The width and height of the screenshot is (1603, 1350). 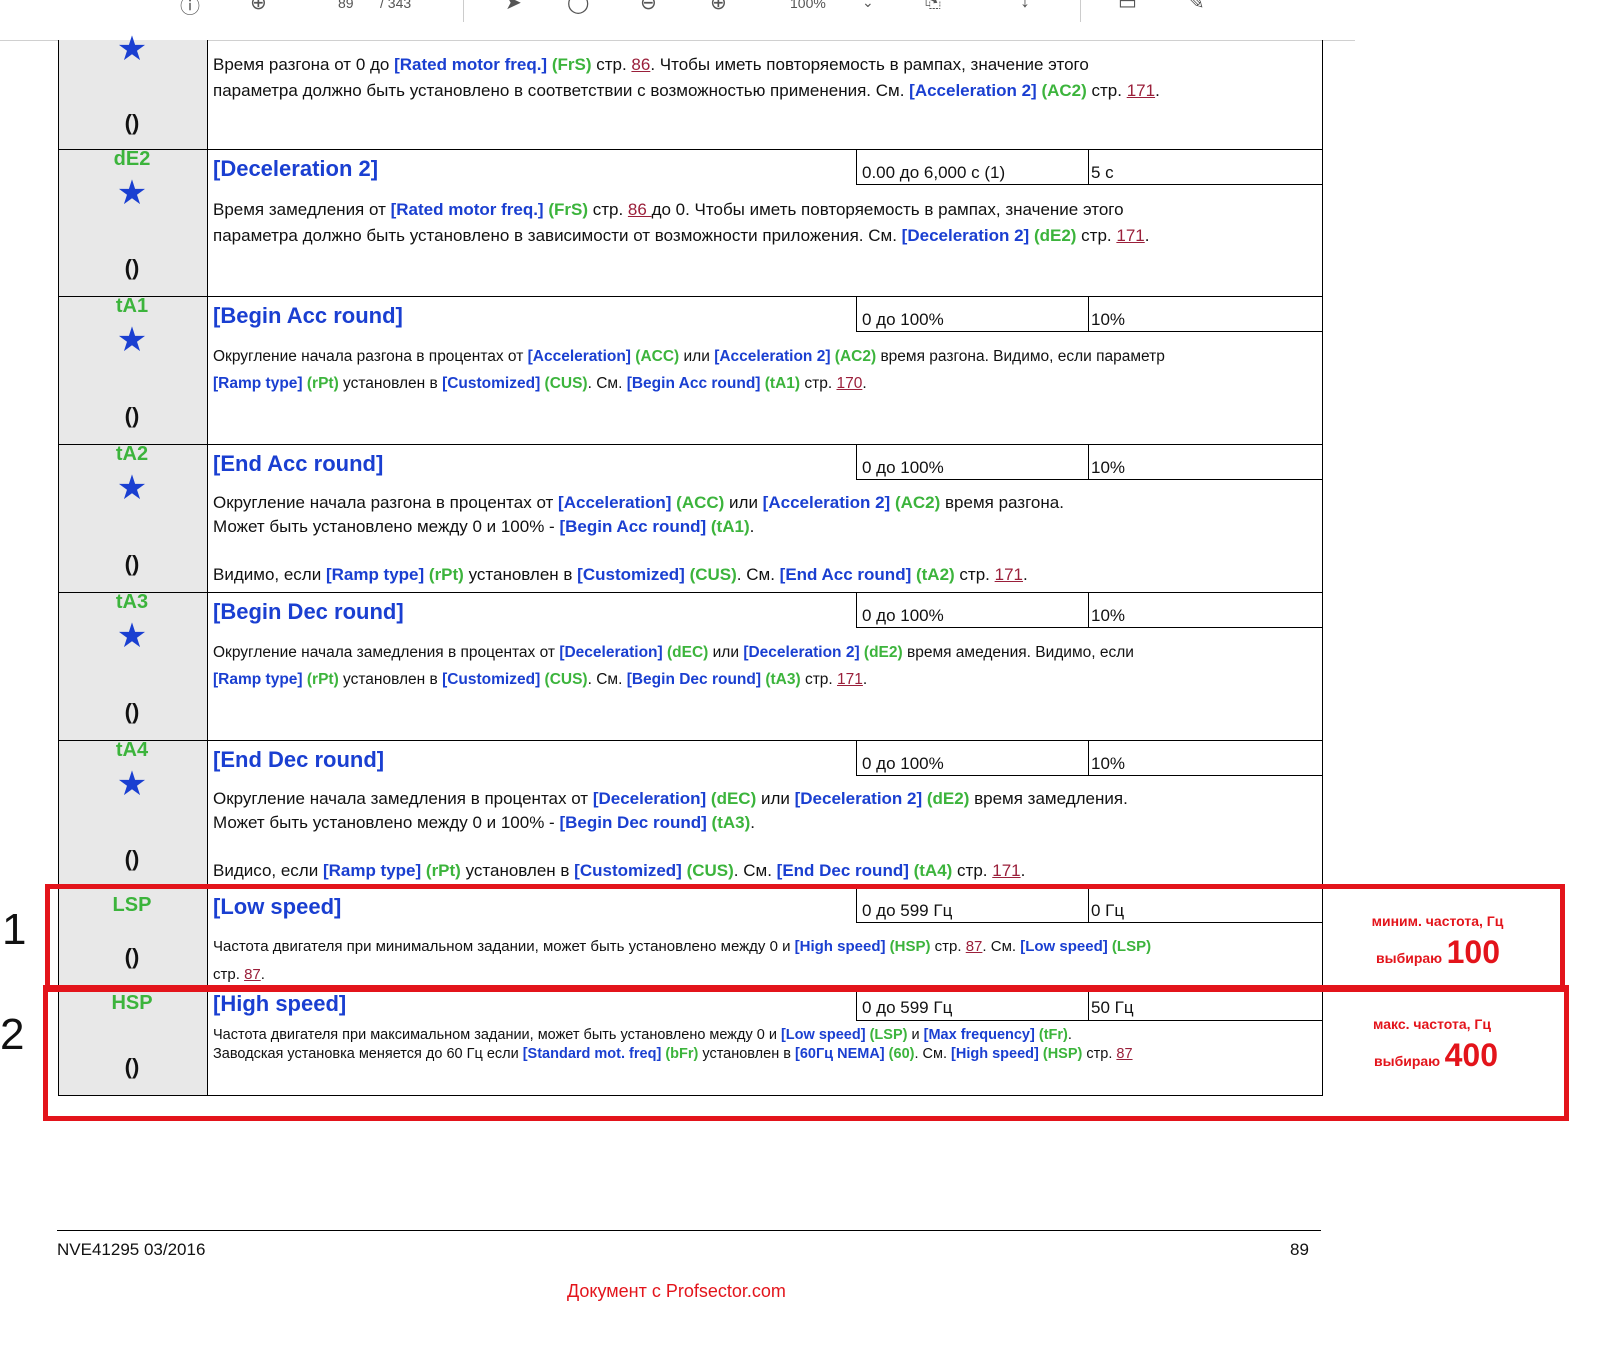 I want to click on annotation-box-low-speed, so click(x=805, y=938).